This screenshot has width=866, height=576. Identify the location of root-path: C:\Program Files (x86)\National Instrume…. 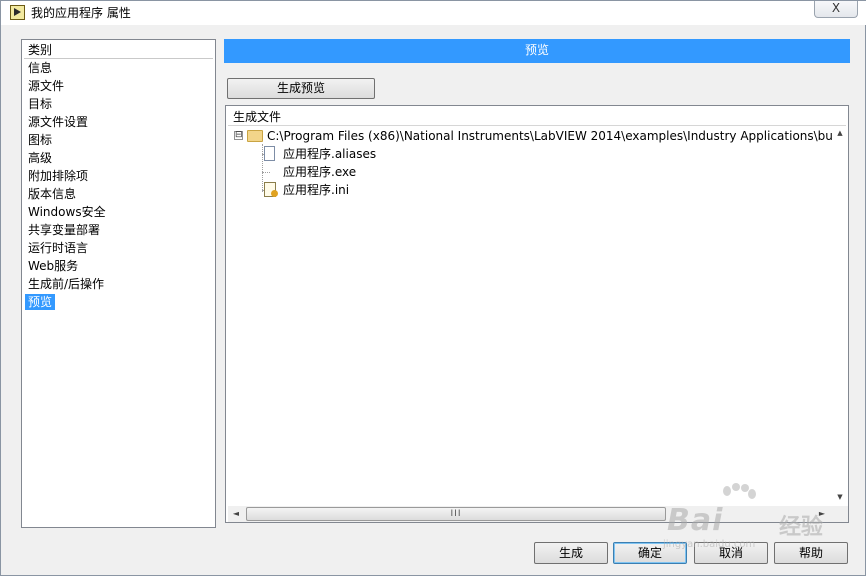
(549, 136).